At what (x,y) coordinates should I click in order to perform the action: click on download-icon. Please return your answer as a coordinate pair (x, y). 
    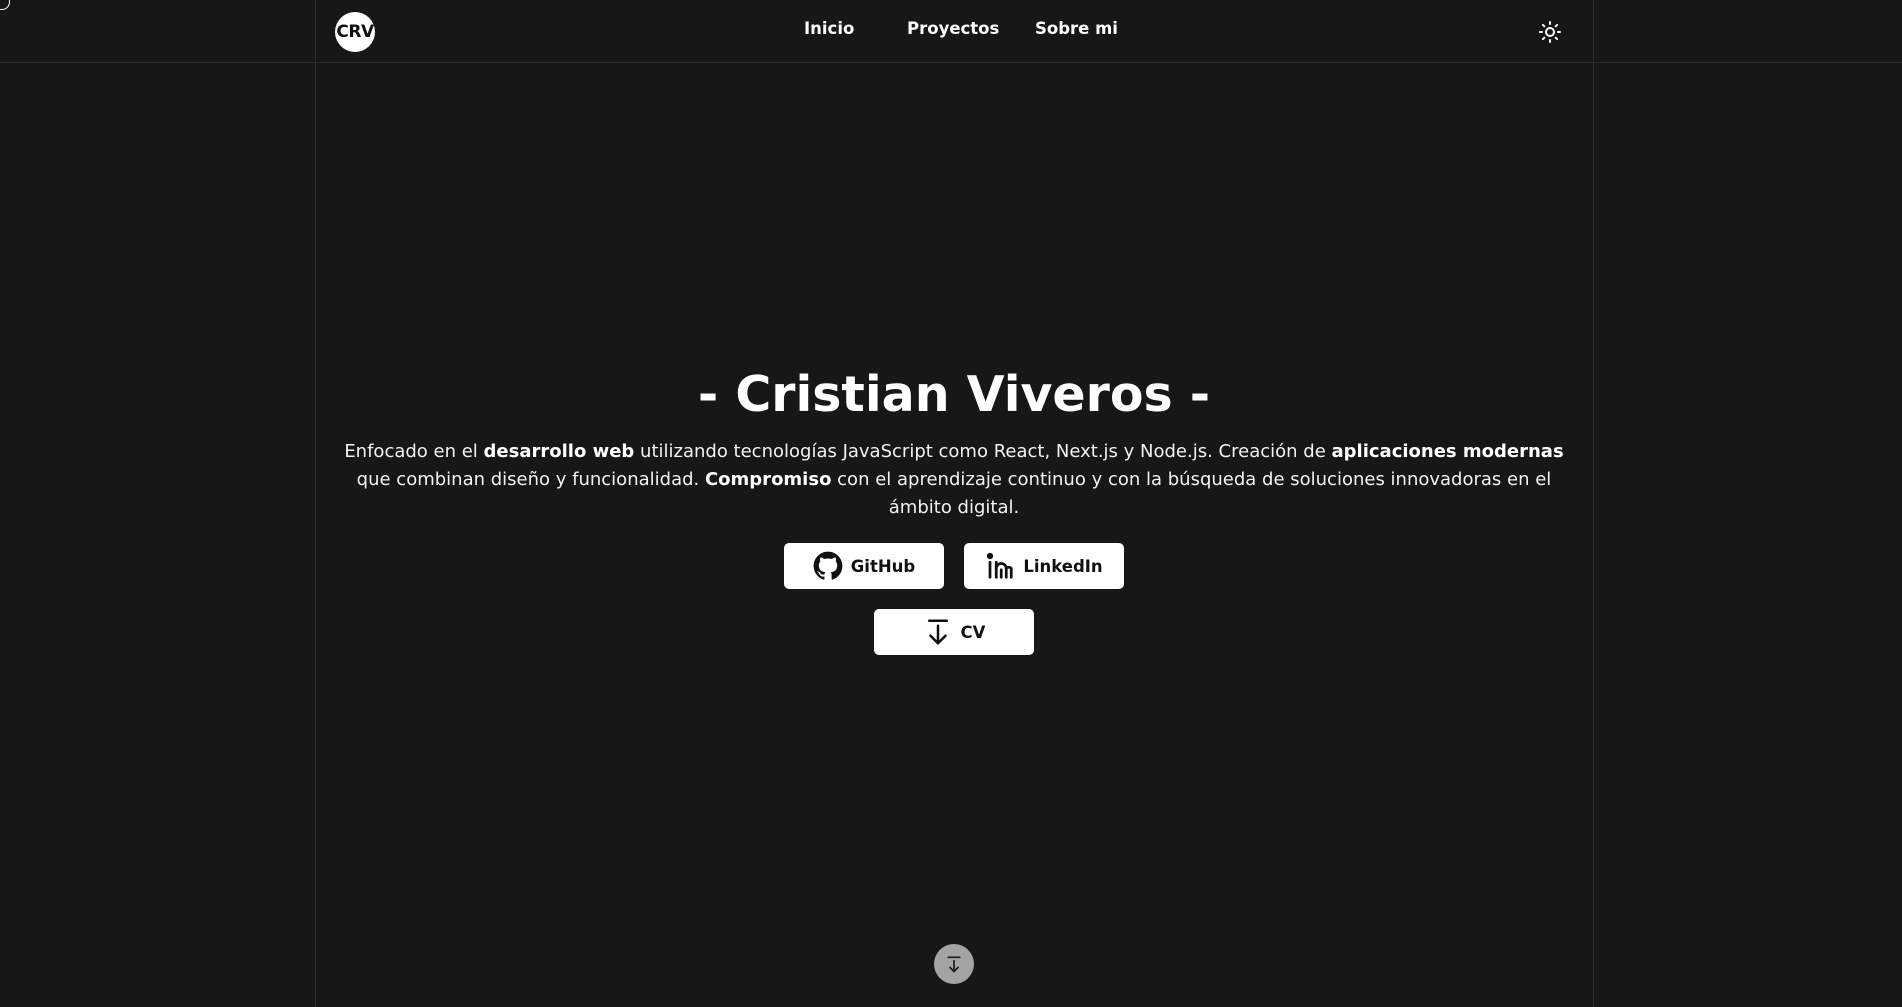
    Looking at the image, I should click on (937, 632).